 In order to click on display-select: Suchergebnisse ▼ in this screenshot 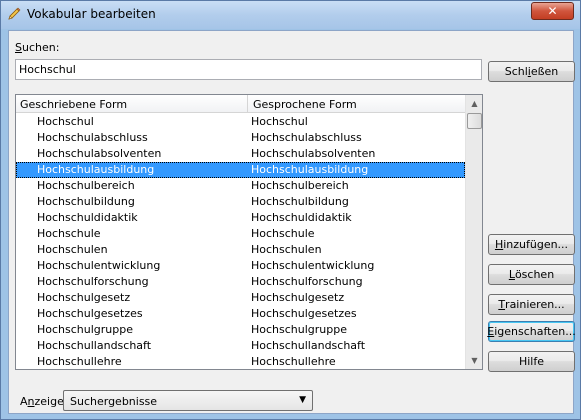, I will do `click(188, 400)`.